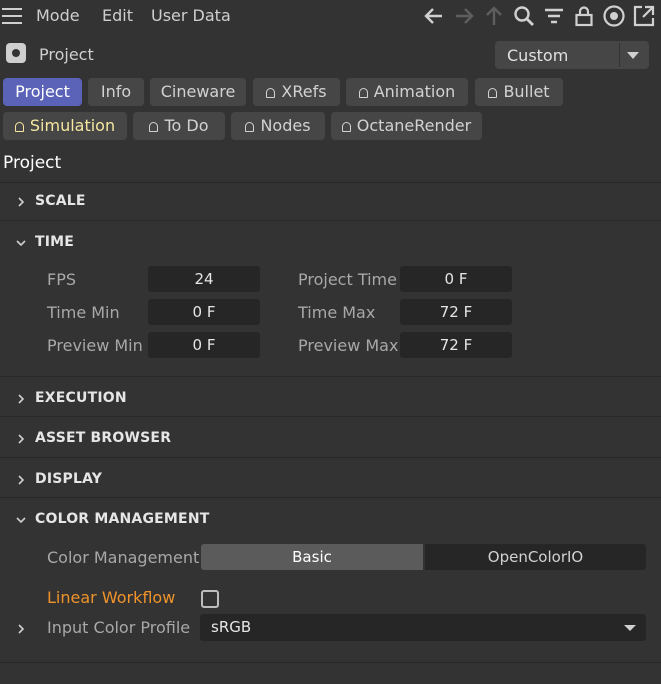 The width and height of the screenshot is (661, 684). What do you see at coordinates (330, 519) in the screenshot?
I see `group-color-management: COLOR MANAGEMENT` at bounding box center [330, 519].